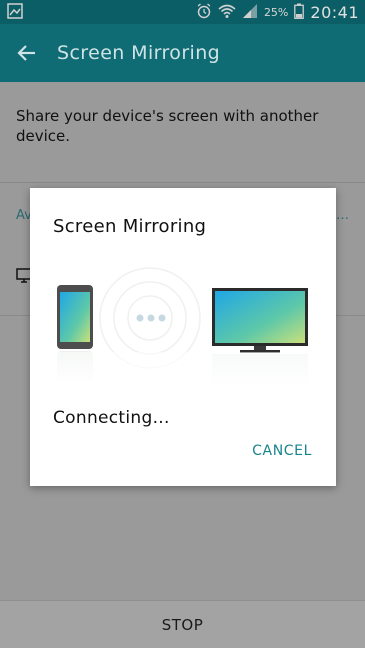  I want to click on app-bar: Screen Mirroring, so click(182, 53).